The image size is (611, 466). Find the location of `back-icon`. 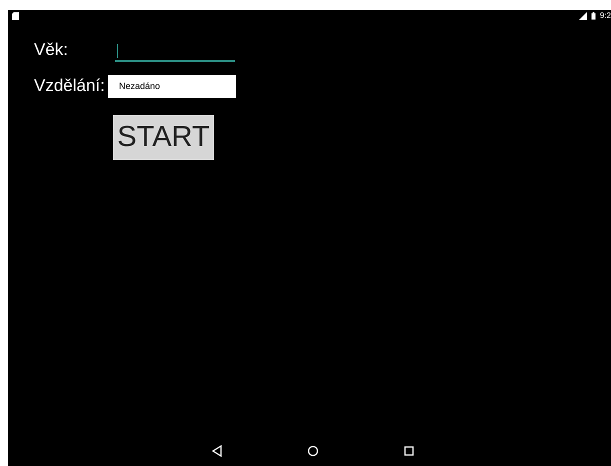

back-icon is located at coordinates (217, 451).